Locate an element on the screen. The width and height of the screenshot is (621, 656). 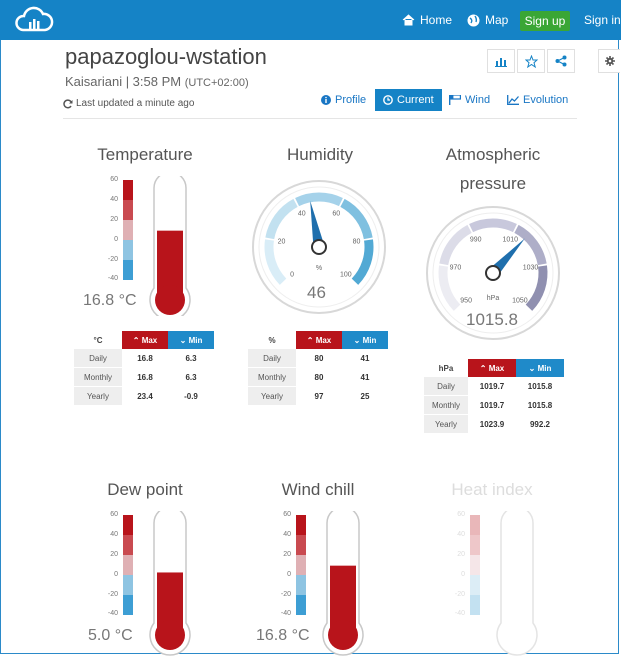
nav-map-link: Map is located at coordinates (487, 20).